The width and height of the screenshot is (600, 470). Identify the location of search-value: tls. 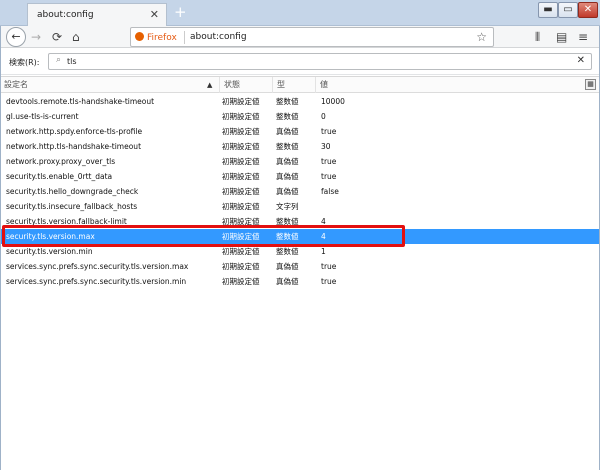
(72, 61).